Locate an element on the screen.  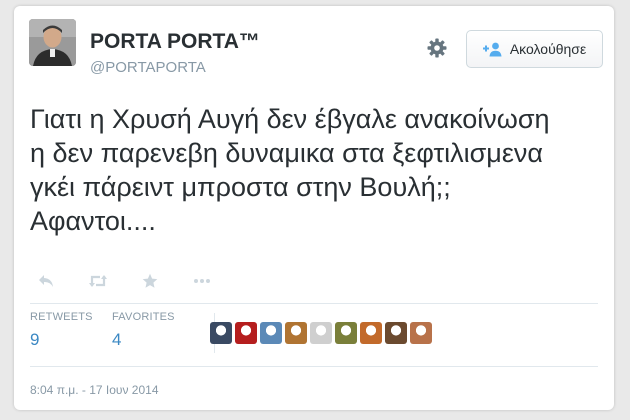
more-icon is located at coordinates (202, 281).